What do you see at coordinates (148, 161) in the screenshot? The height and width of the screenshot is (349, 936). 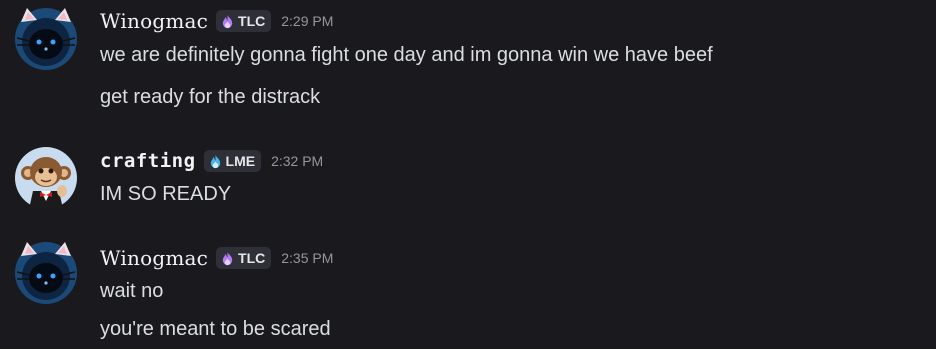 I see `username: crafting` at bounding box center [148, 161].